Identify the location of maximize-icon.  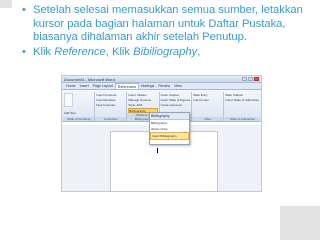
(250, 79).